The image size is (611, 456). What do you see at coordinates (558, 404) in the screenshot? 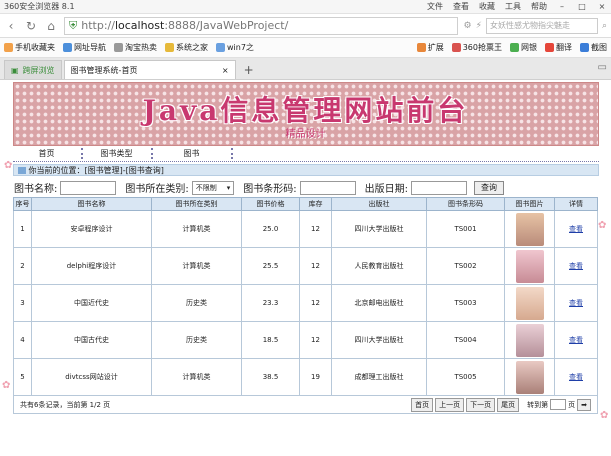
I see `page-number-input` at bounding box center [558, 404].